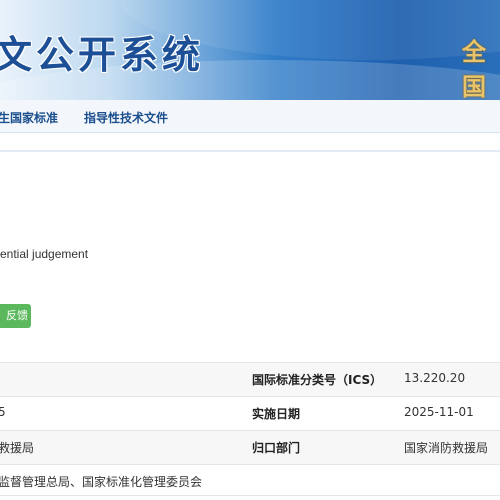 This screenshot has width=500, height=500. What do you see at coordinates (446, 448) in the screenshot?
I see `table-value: 国家消防救援局` at bounding box center [446, 448].